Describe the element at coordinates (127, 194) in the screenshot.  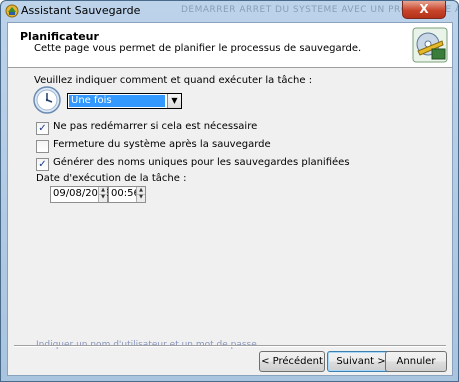
I see `time-picker: 00:56 ▲ ▼` at that location.